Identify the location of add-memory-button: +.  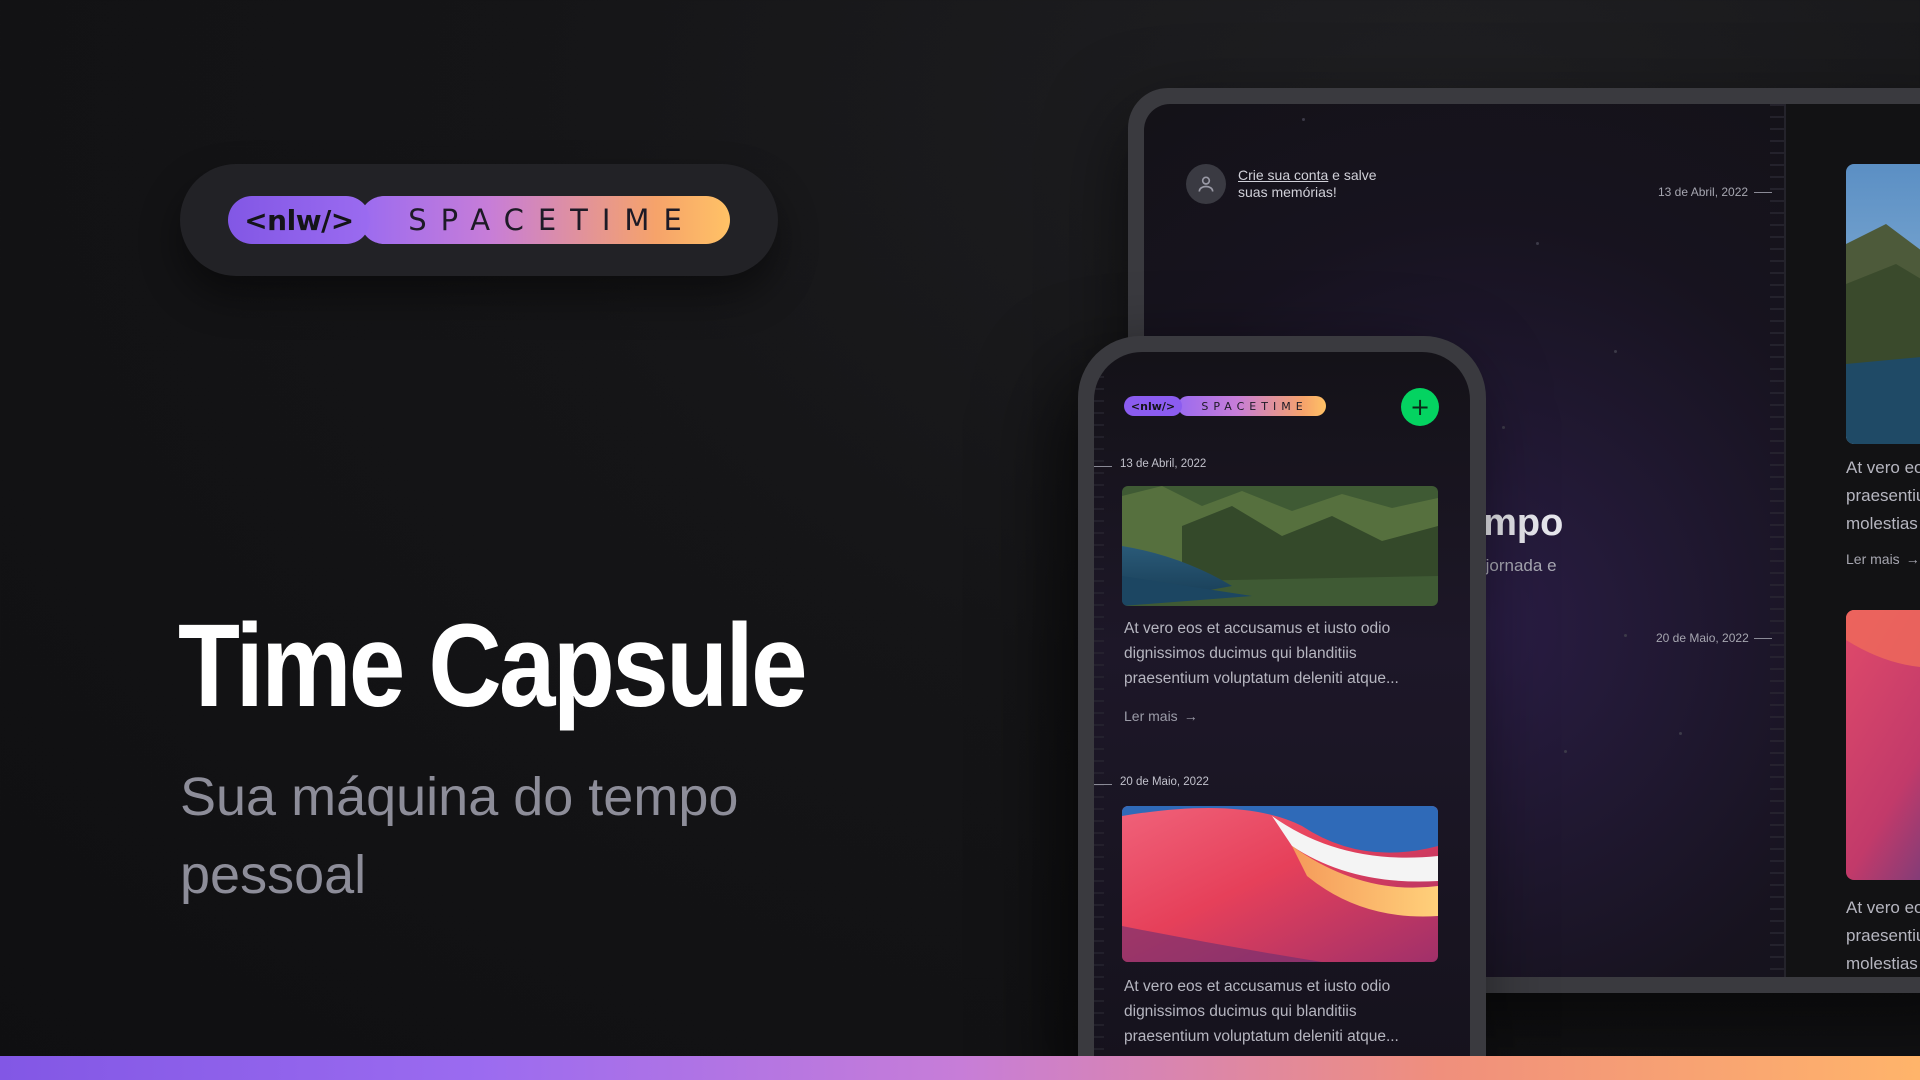
(1420, 407).